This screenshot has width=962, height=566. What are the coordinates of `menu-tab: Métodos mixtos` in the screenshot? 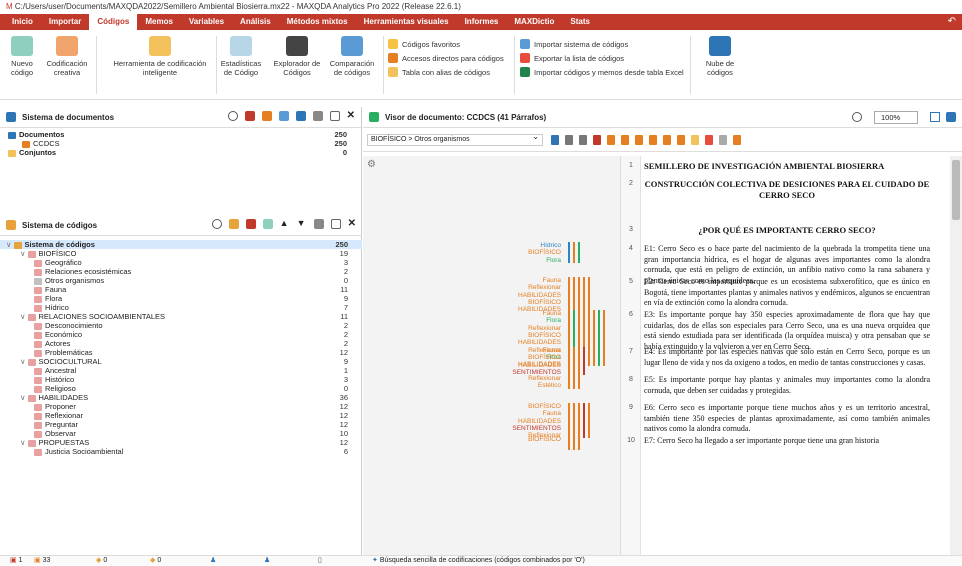 It's located at (317, 22).